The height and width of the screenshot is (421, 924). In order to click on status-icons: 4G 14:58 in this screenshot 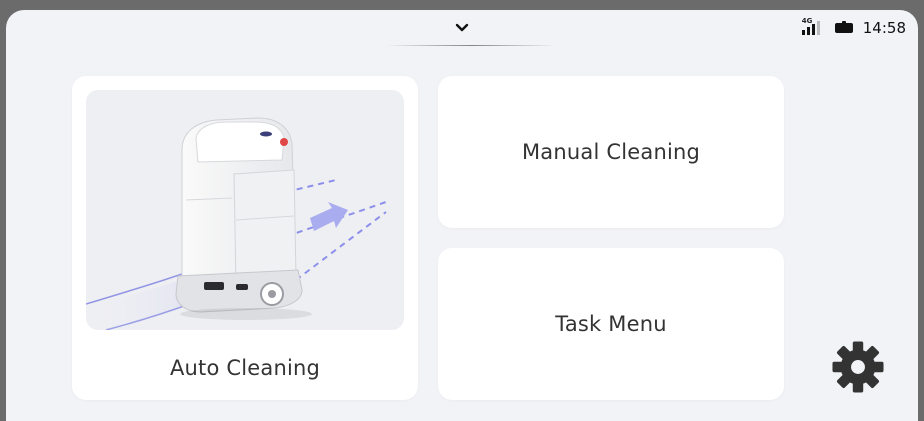, I will do `click(853, 28)`.